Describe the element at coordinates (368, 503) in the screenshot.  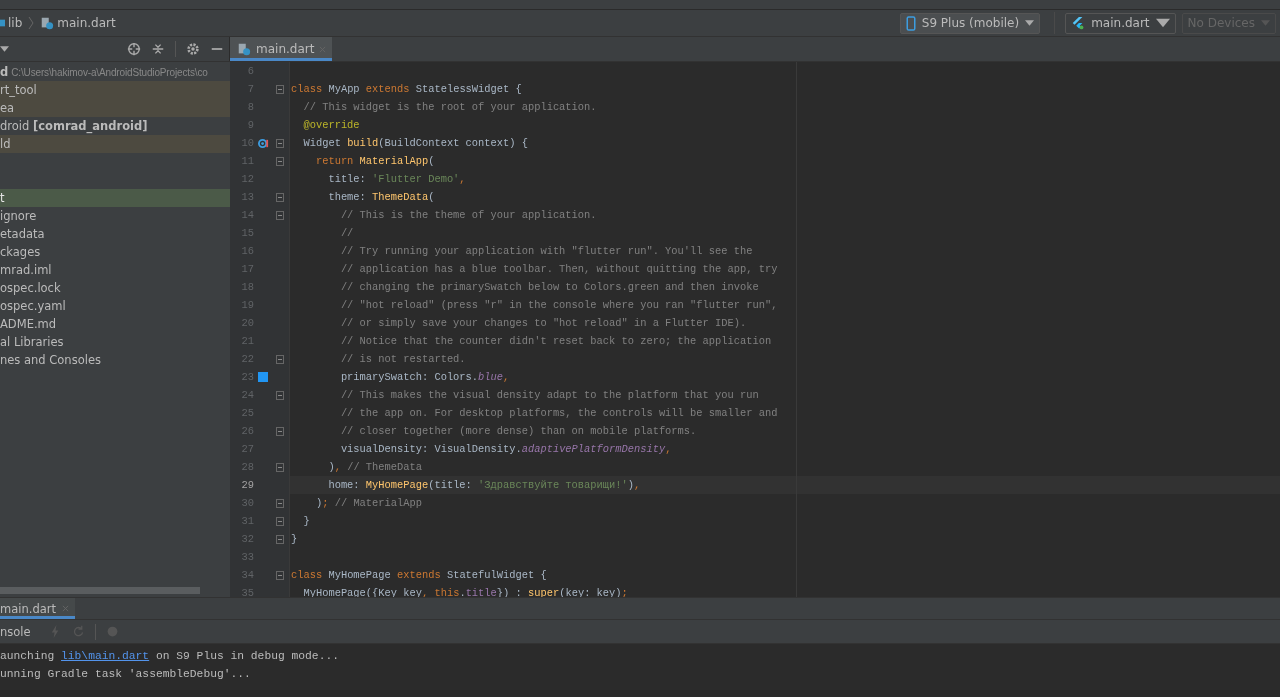
I see `code-line: ); // MaterialApp` at that location.